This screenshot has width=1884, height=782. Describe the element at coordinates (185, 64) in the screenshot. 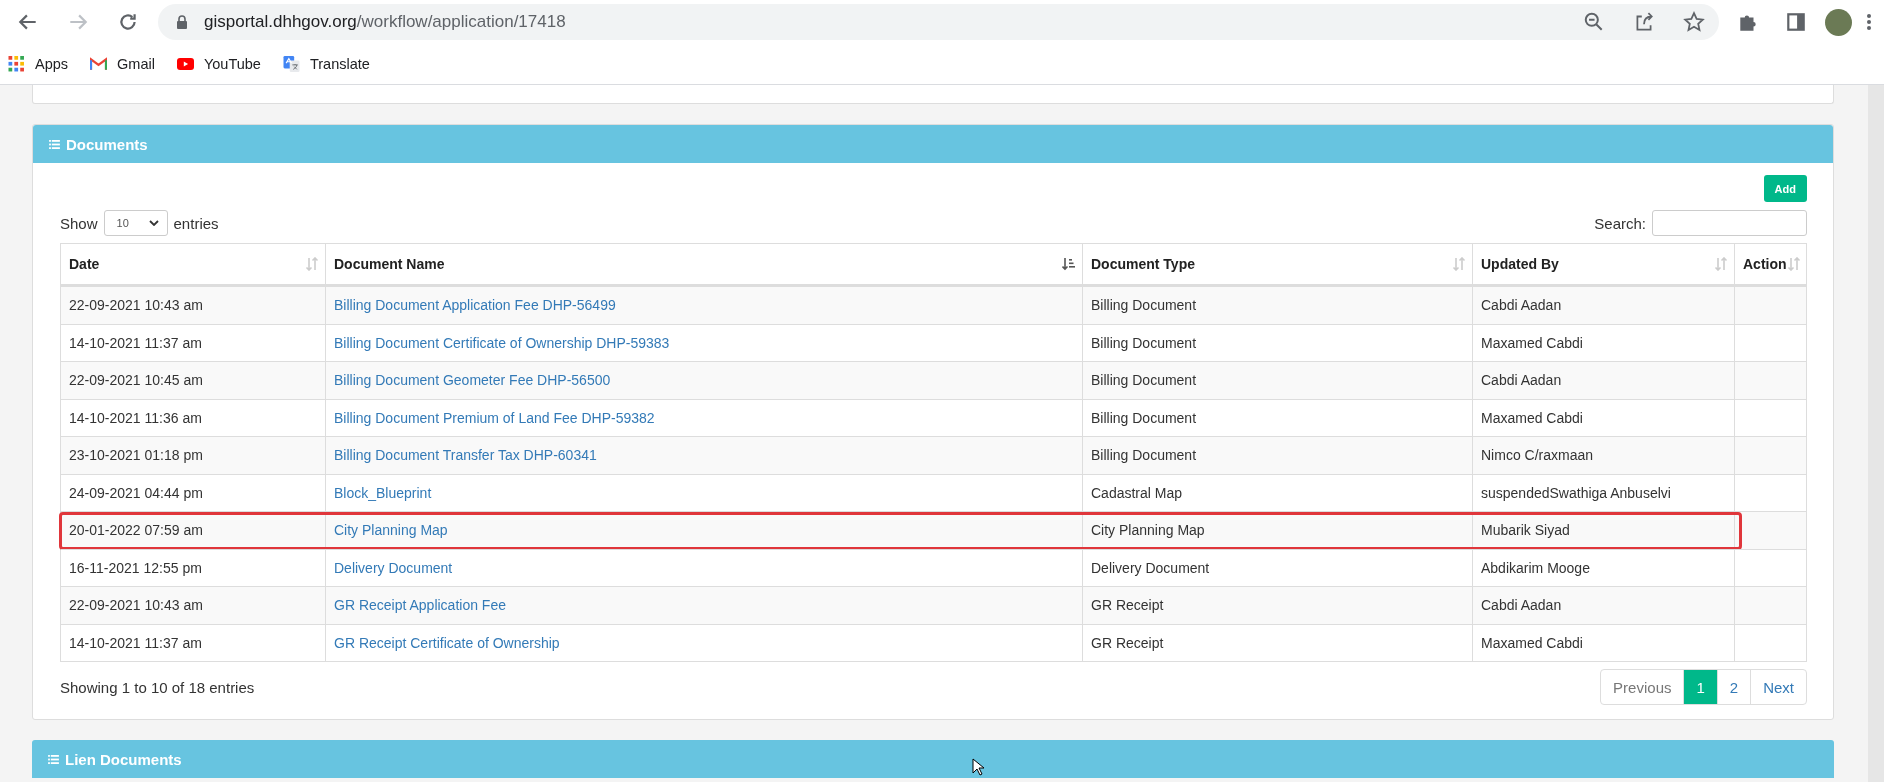

I see `play-icon` at that location.